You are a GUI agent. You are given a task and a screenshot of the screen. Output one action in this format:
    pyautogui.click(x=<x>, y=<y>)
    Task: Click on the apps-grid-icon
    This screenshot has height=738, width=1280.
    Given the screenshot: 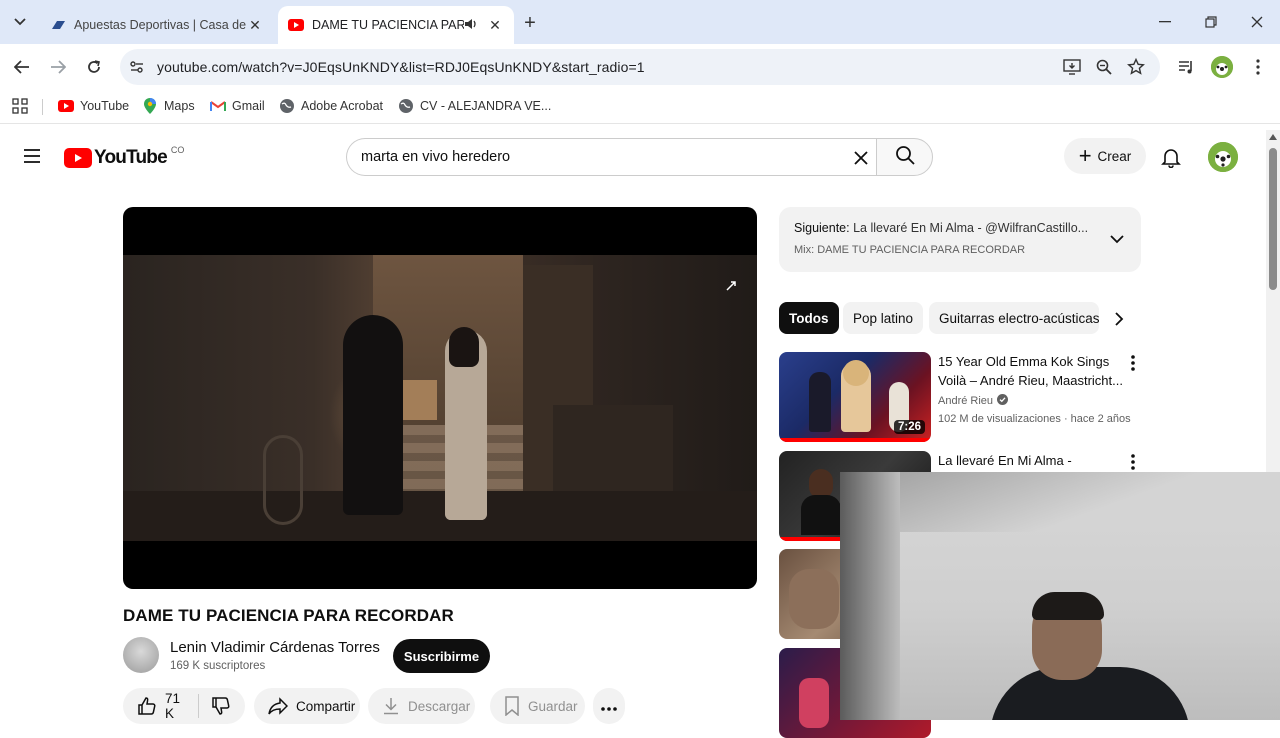 What is the action you would take?
    pyautogui.click(x=20, y=106)
    